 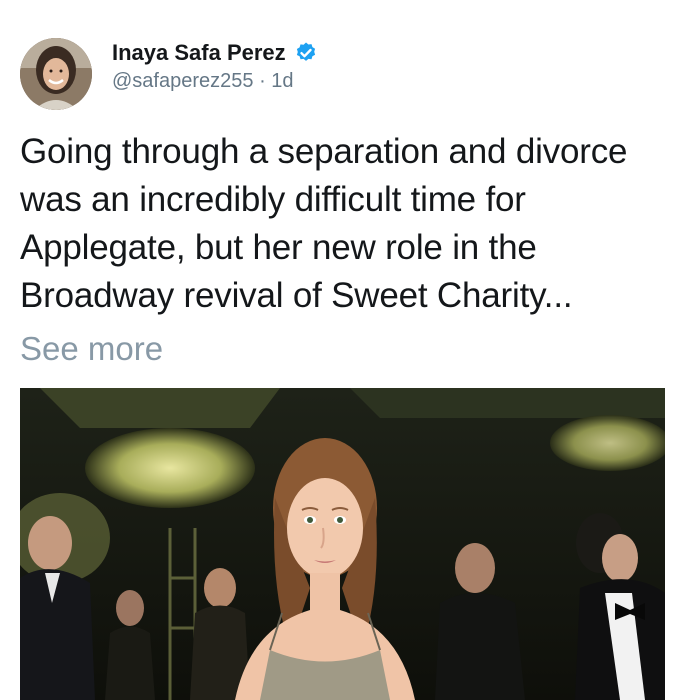 What do you see at coordinates (183, 81) in the screenshot?
I see `author-handle: @safaperez255` at bounding box center [183, 81].